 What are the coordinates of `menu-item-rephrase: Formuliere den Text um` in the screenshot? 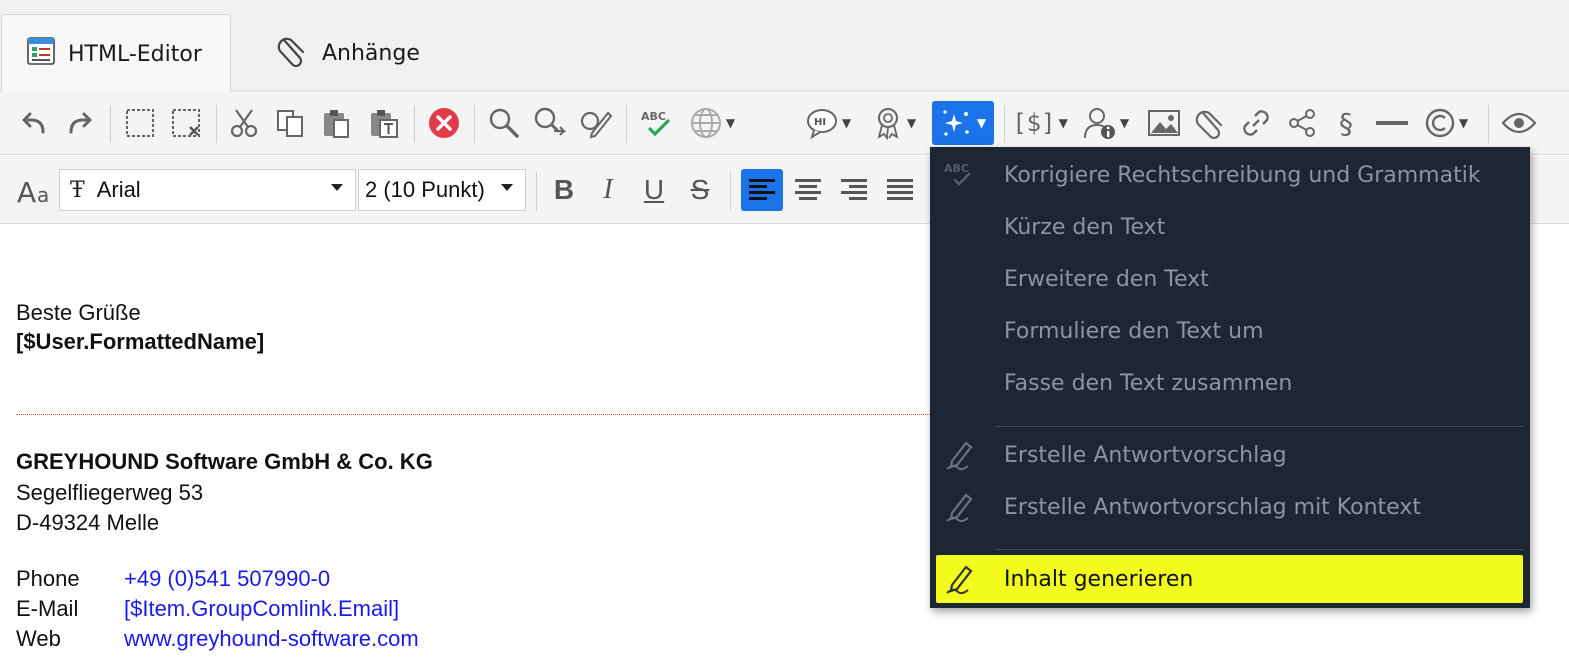 It's located at (1230, 331).